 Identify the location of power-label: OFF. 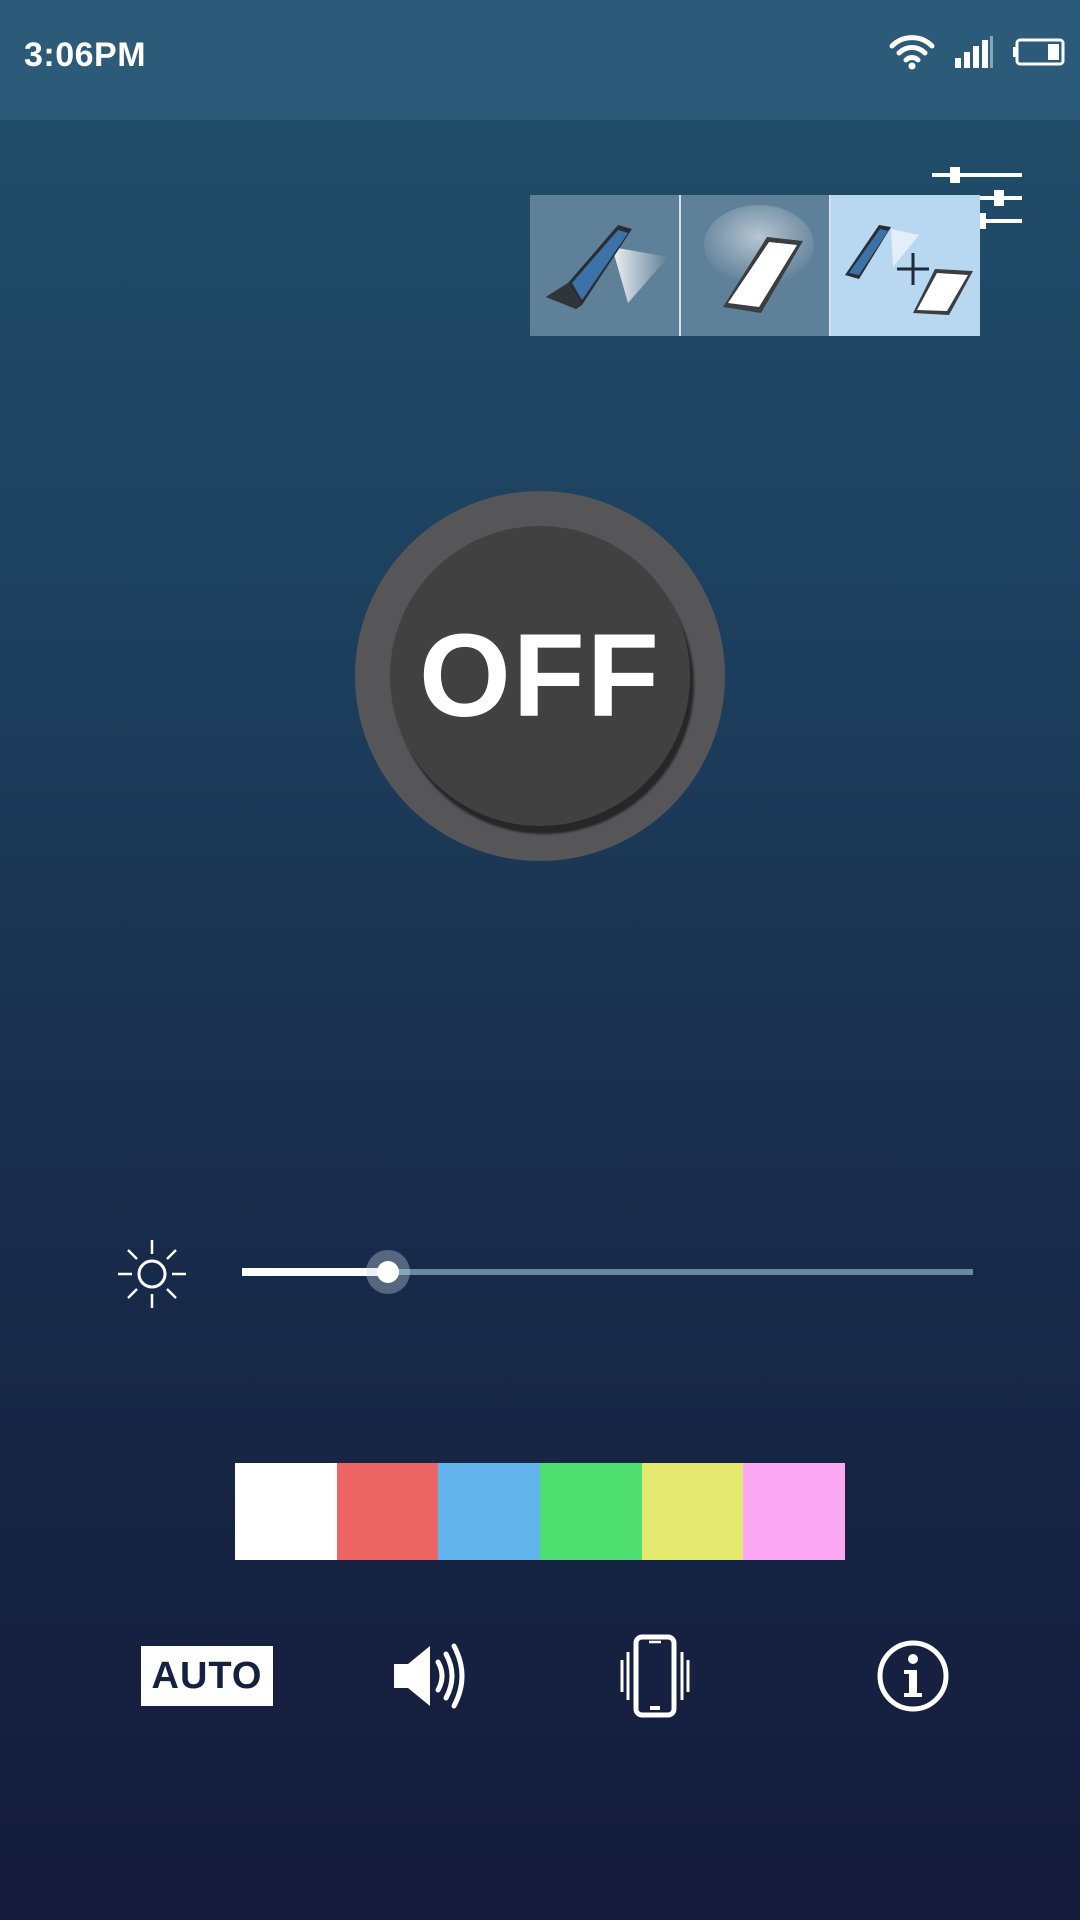
(540, 676).